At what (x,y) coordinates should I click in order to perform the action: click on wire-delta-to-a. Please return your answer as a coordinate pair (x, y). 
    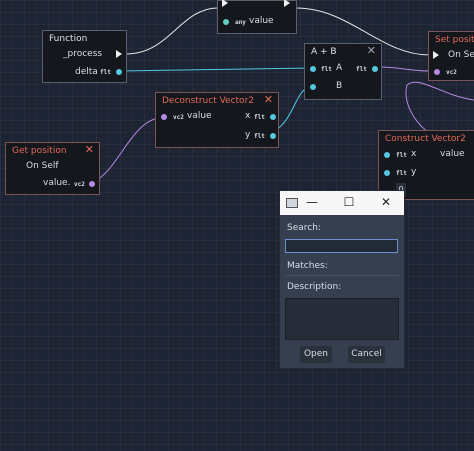
    Looking at the image, I should click on (215, 69).